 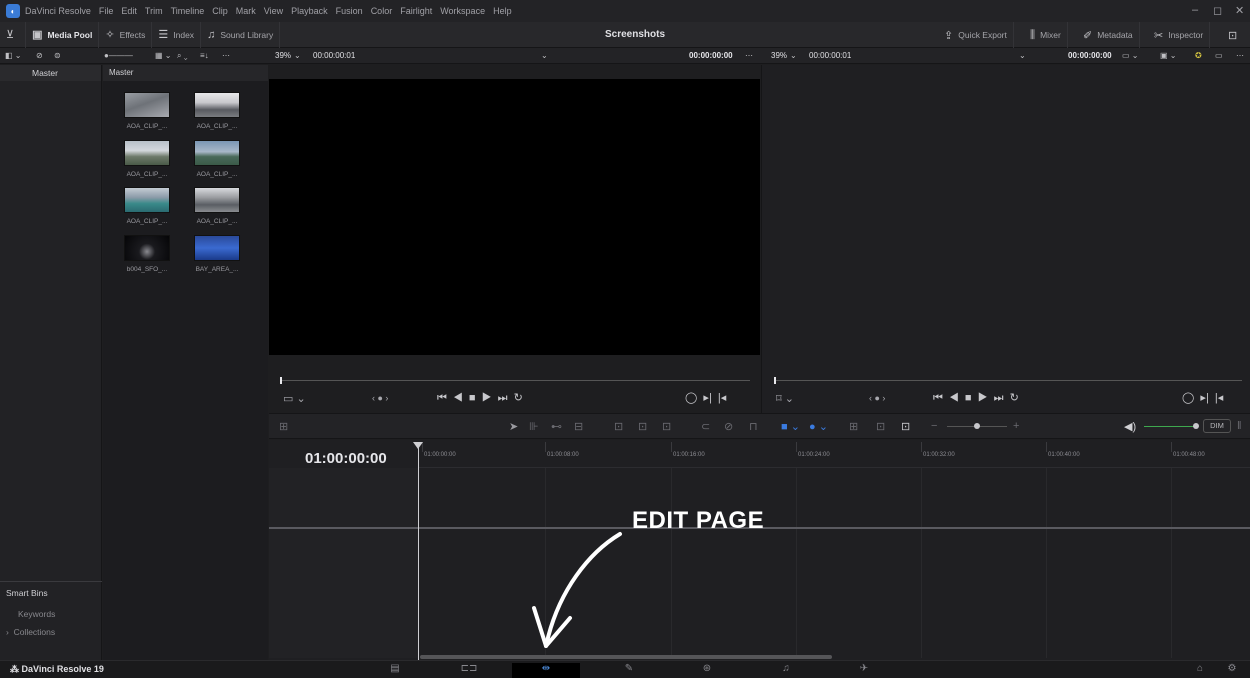 What do you see at coordinates (1179, 35) in the screenshot?
I see `inspector-button: ✂ Inspector` at bounding box center [1179, 35].